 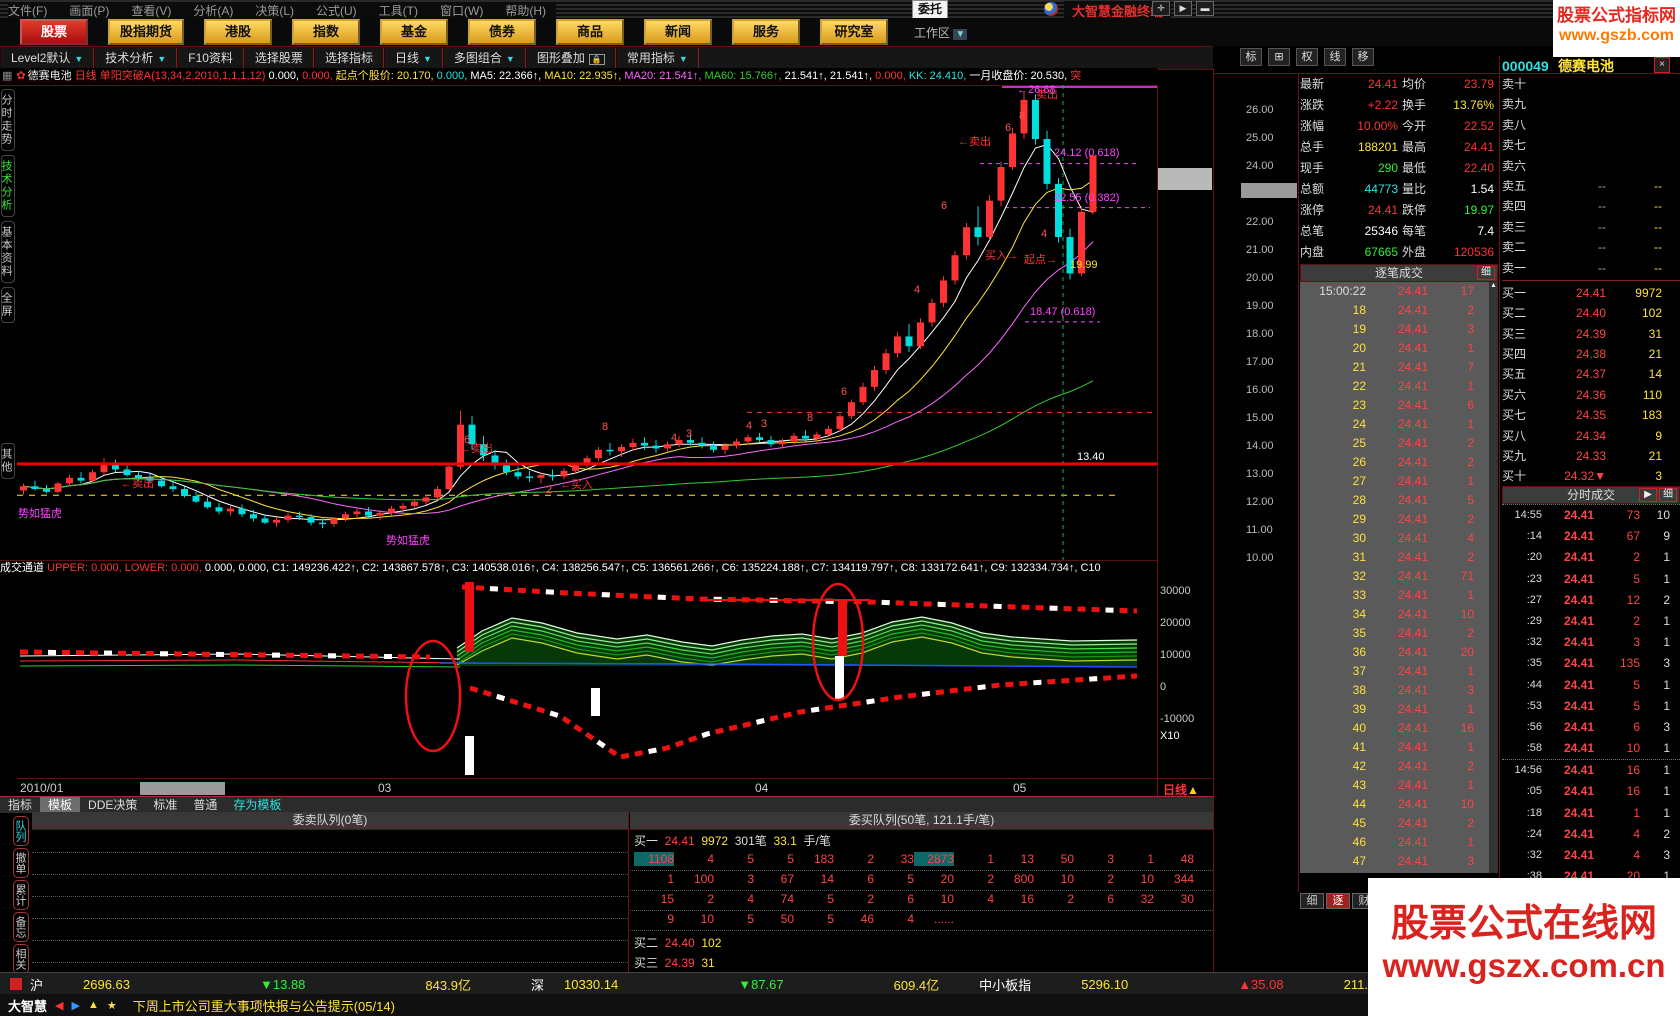 What do you see at coordinates (1591, 642) in the screenshot?
I see `minute-row: :32 24.41 3 1` at bounding box center [1591, 642].